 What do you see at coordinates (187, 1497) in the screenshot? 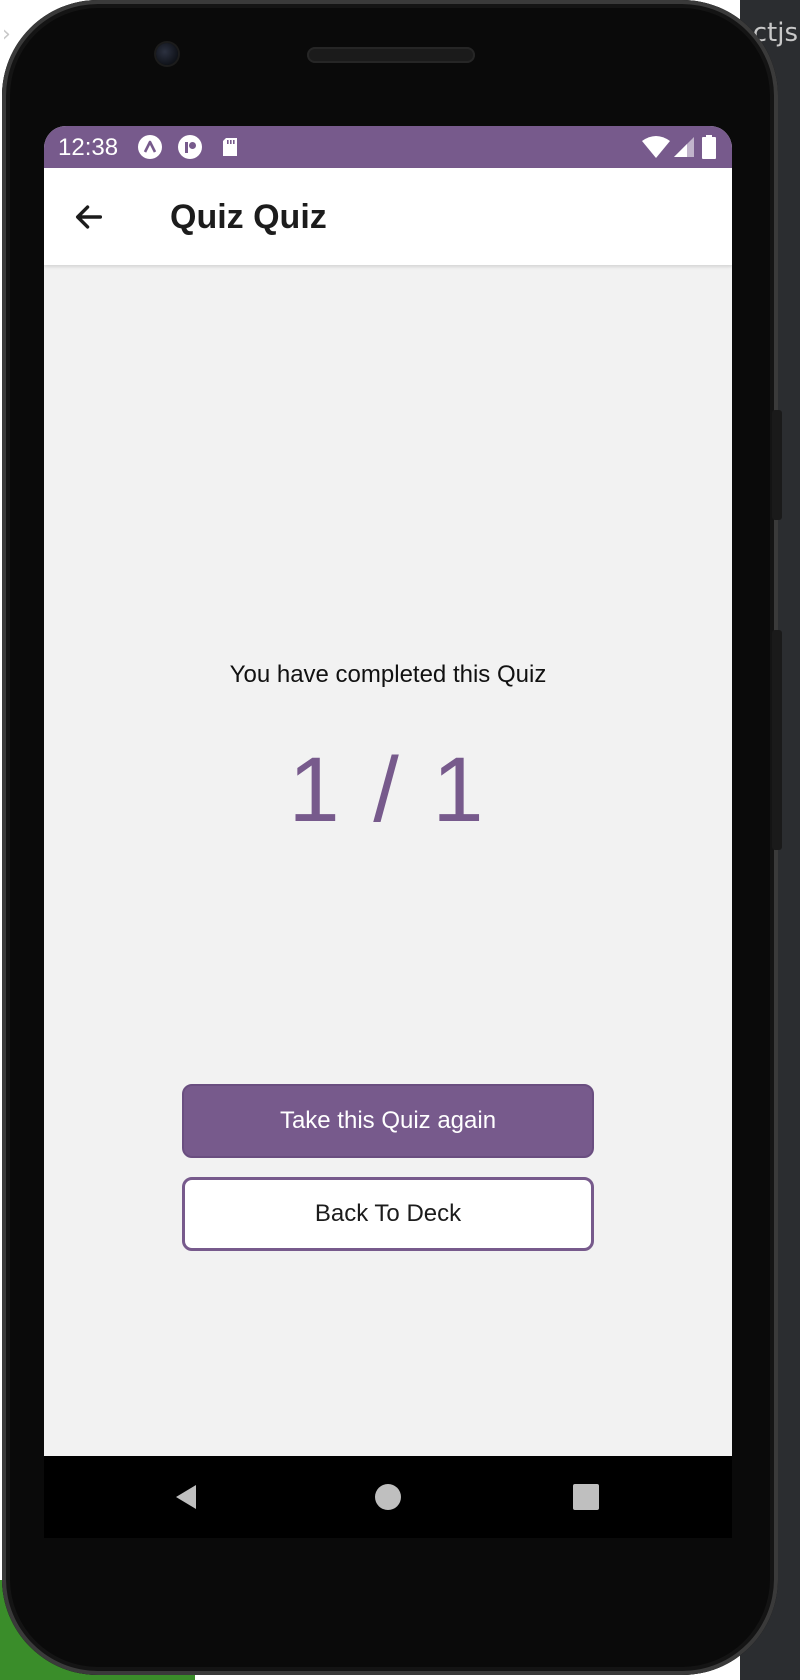
I see `nav-back-icon` at bounding box center [187, 1497].